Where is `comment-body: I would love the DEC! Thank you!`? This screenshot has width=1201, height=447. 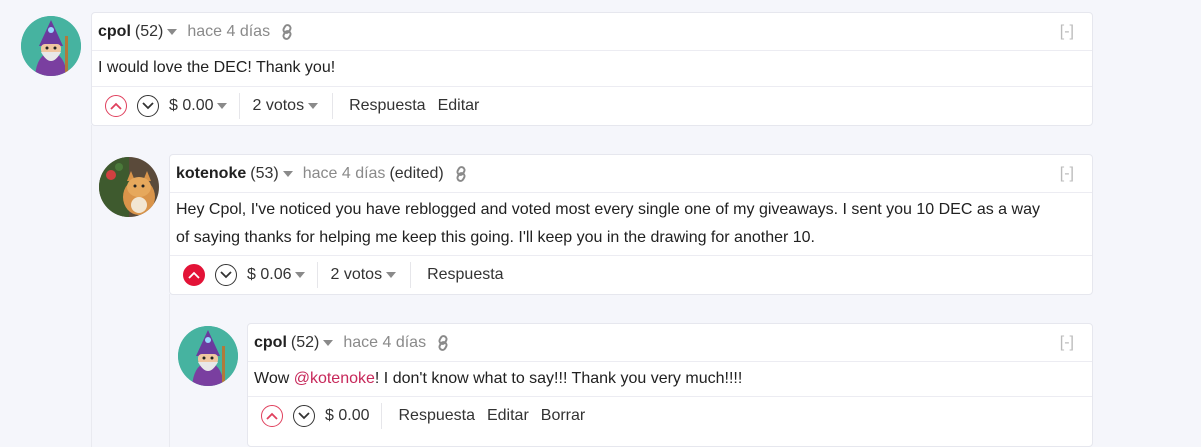
comment-body: I would love the DEC! Thank you! is located at coordinates (592, 69).